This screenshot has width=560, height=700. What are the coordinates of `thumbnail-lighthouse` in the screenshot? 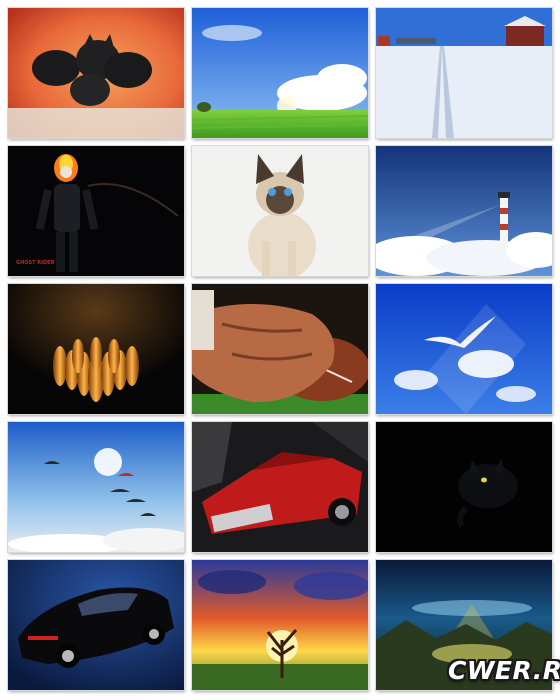 It's located at (464, 211).